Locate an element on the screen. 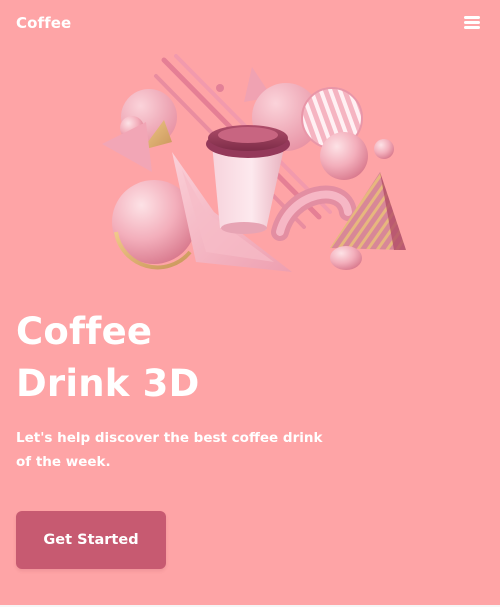 The image size is (500, 607). get-started-button: Get Started is located at coordinates (91, 540).